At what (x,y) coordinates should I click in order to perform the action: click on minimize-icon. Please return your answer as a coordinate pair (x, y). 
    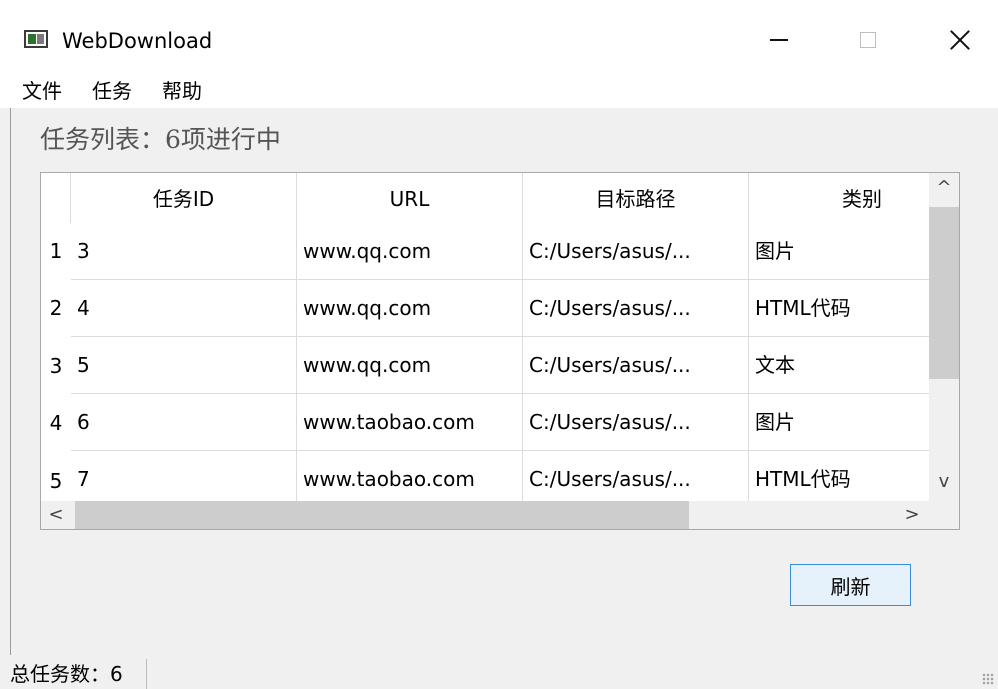
    Looking at the image, I should click on (779, 40).